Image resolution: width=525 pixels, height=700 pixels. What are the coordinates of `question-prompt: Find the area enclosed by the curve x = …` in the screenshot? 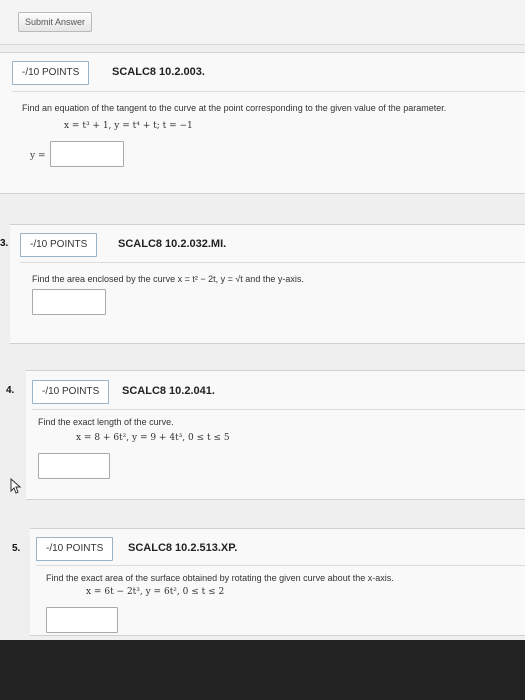 It's located at (168, 279).